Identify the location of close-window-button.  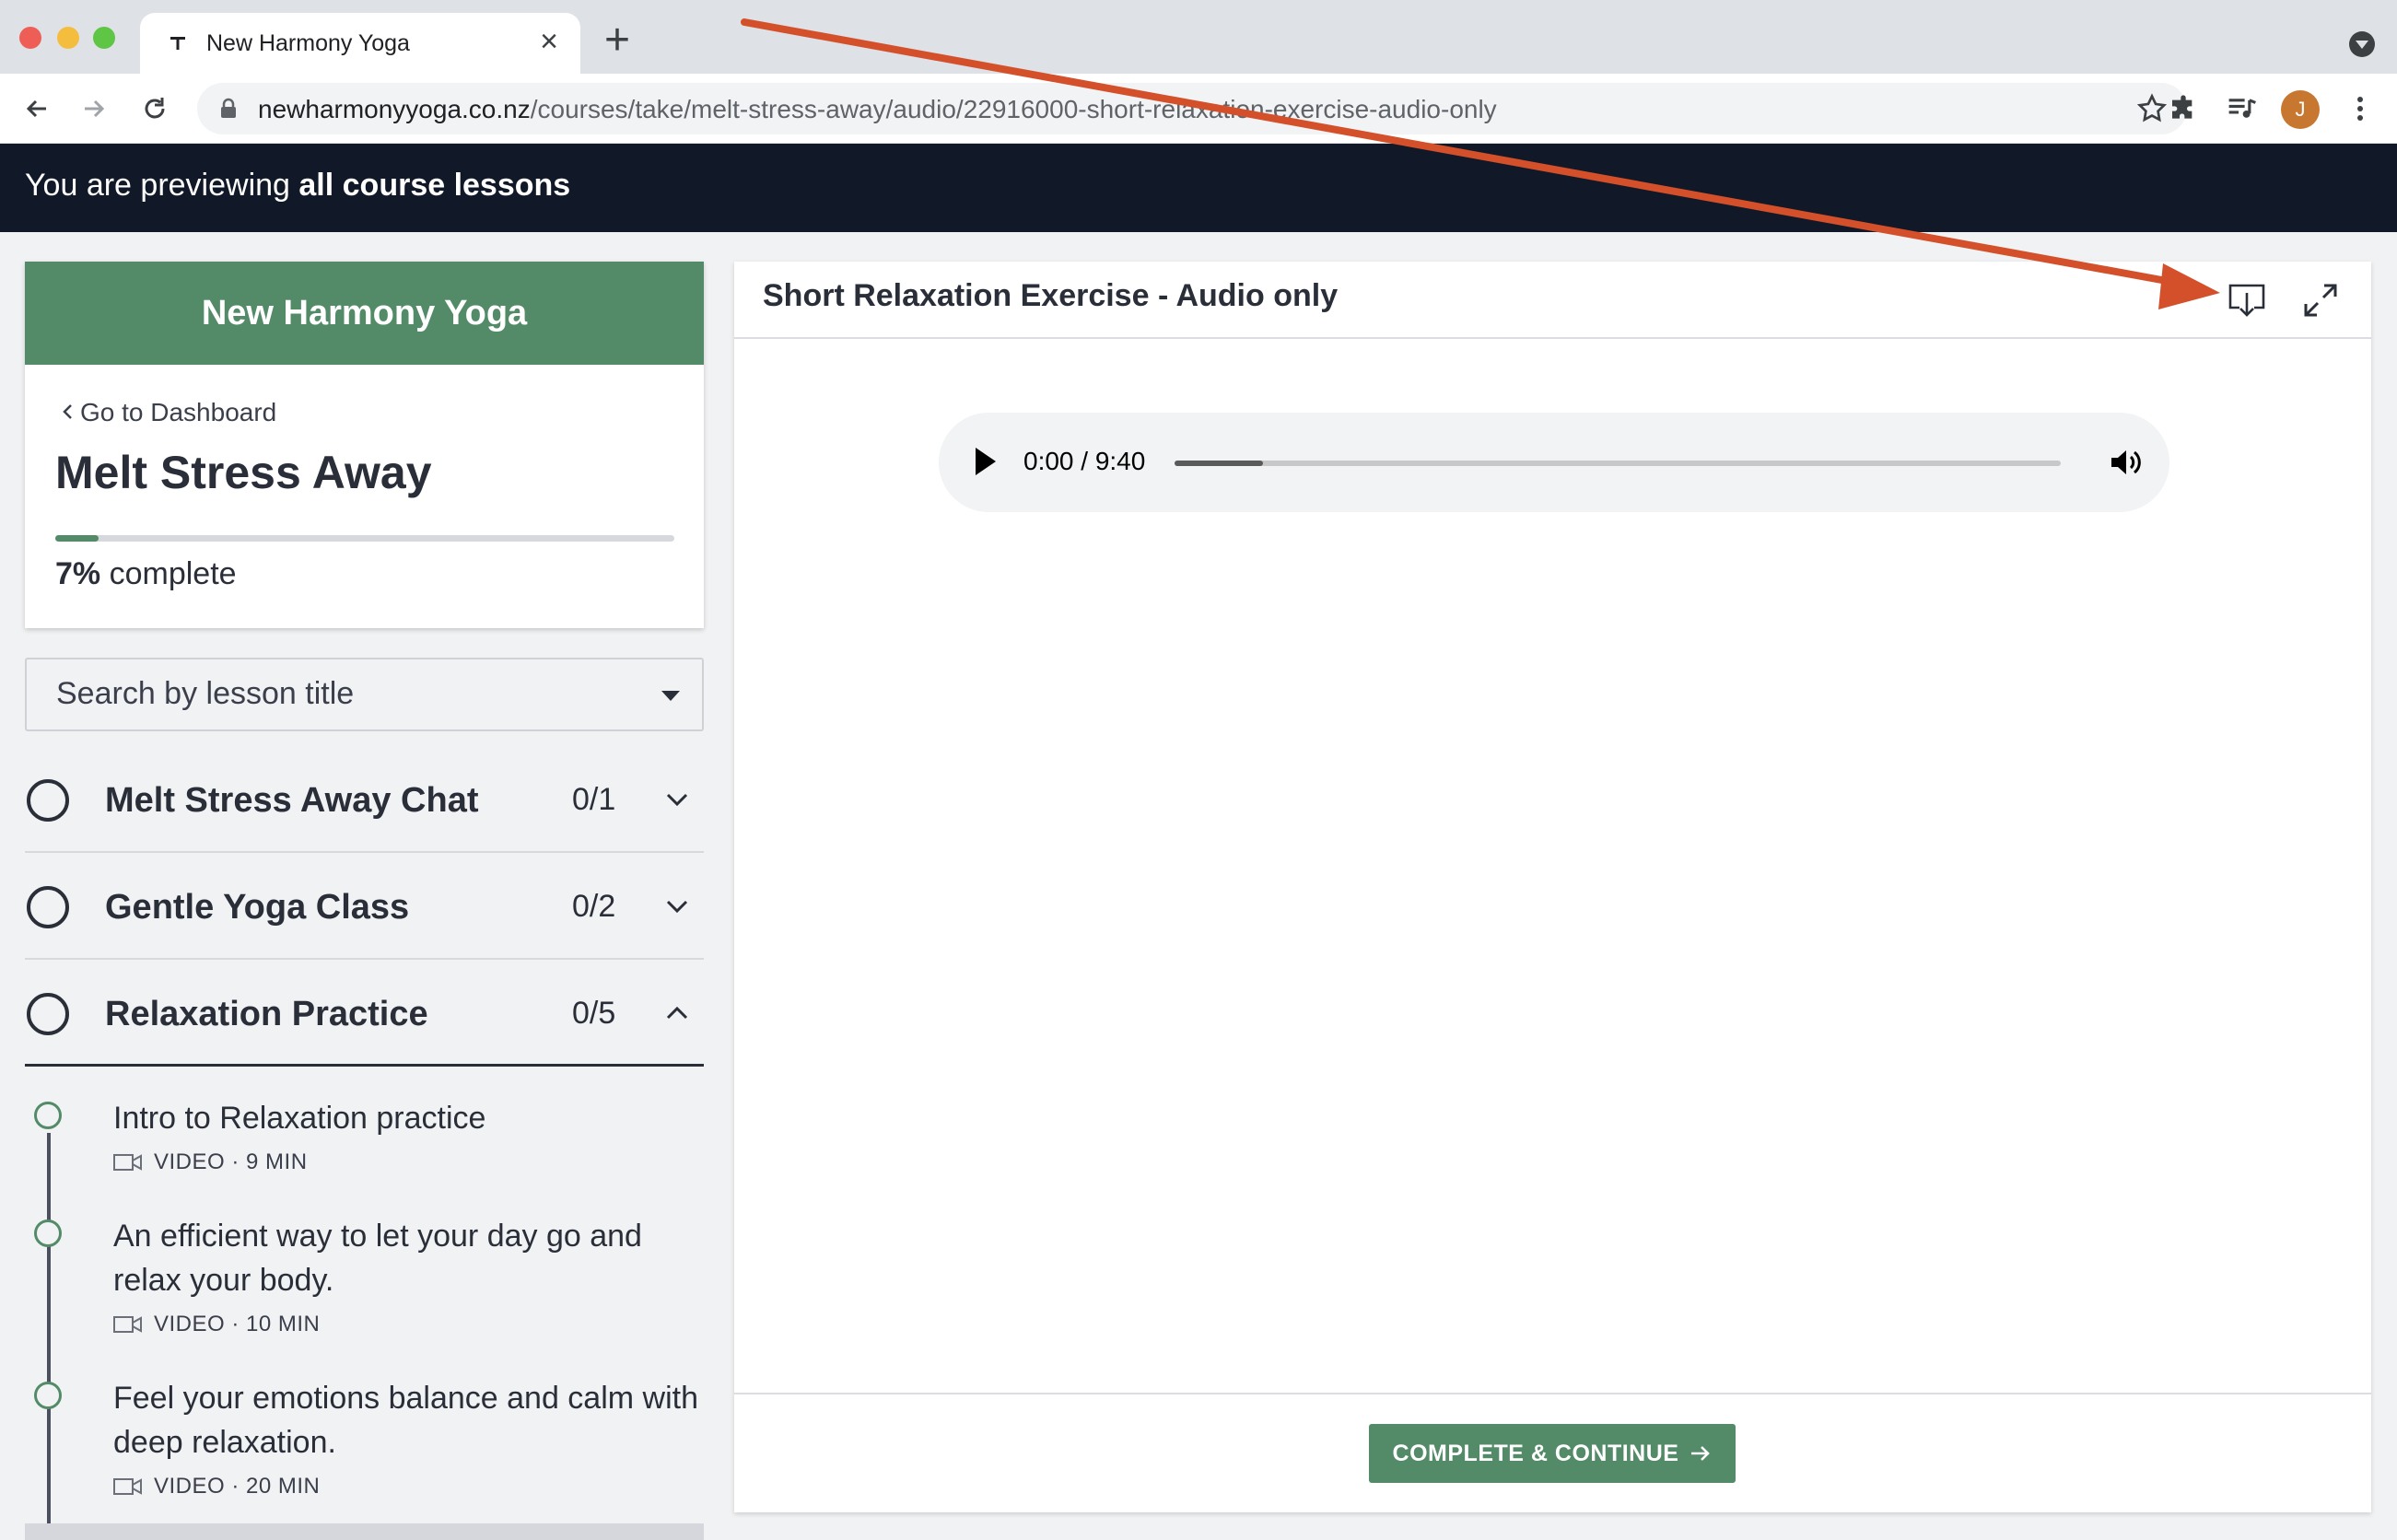
(30, 38).